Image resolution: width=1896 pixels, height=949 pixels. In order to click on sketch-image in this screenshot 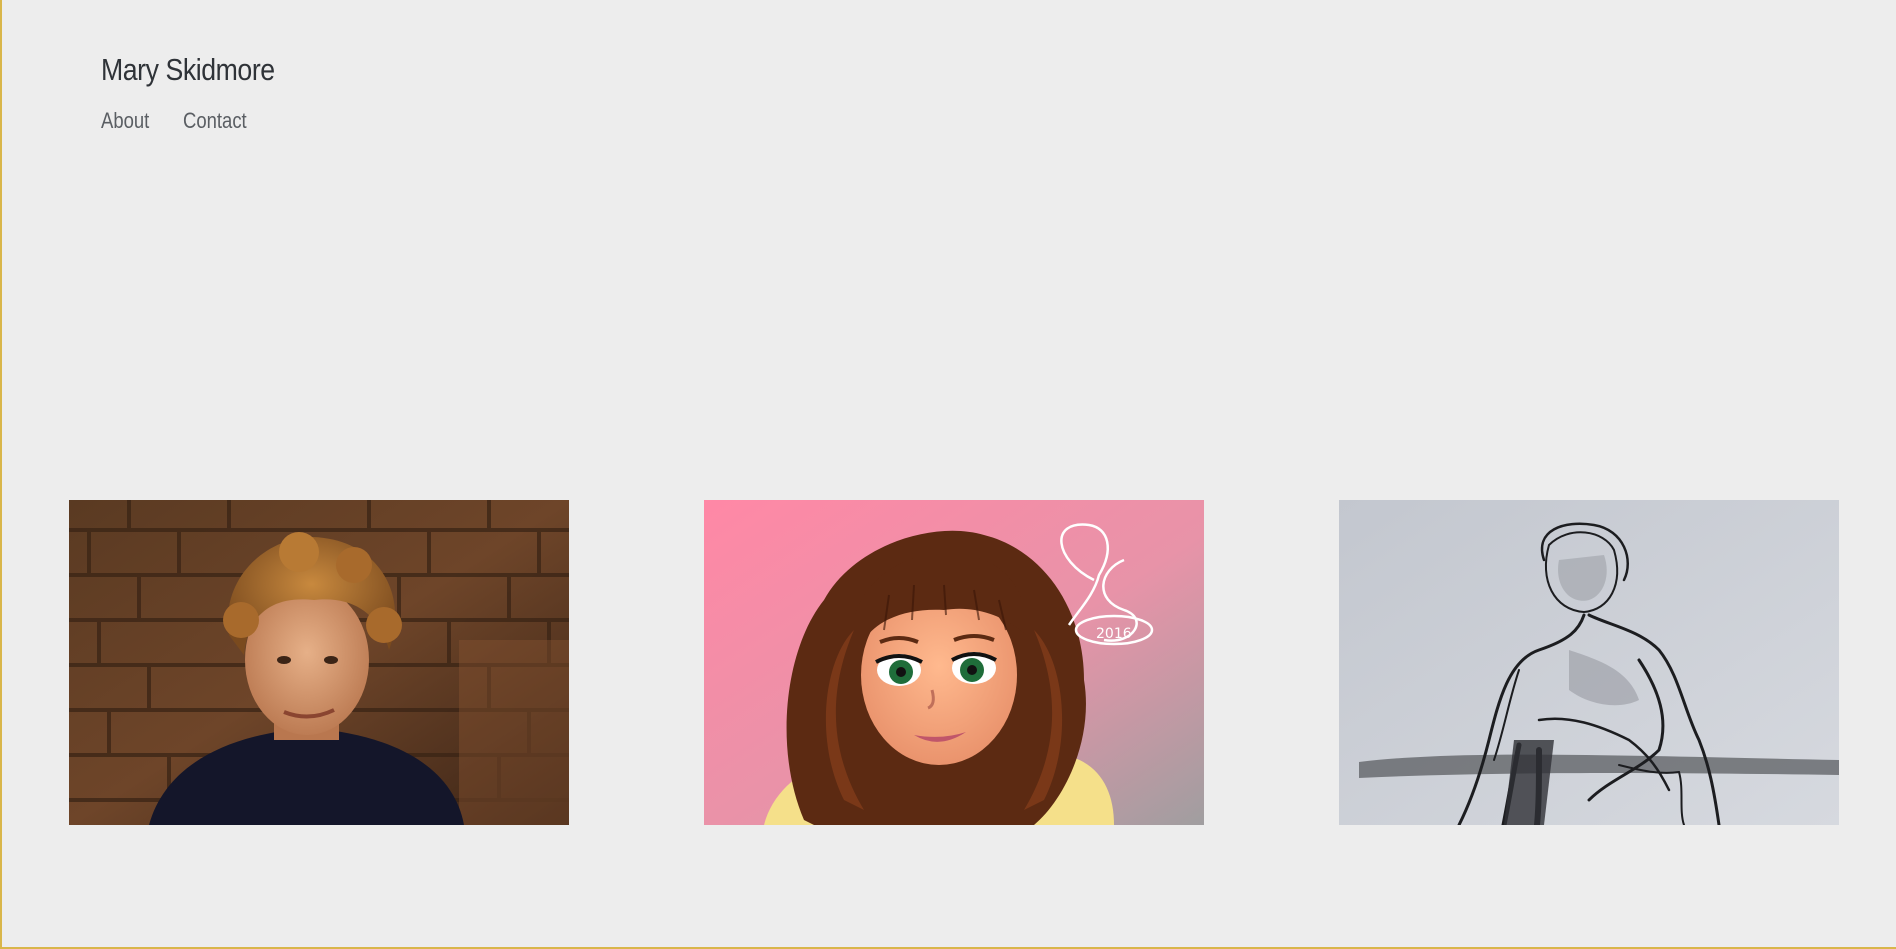, I will do `click(1589, 662)`.